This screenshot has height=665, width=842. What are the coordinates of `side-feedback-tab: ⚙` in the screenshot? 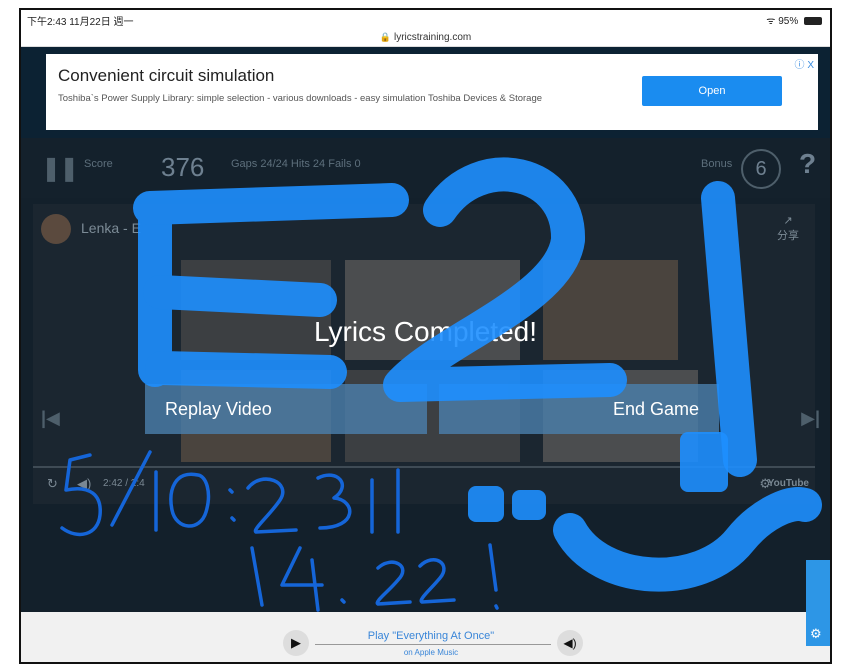 It's located at (818, 603).